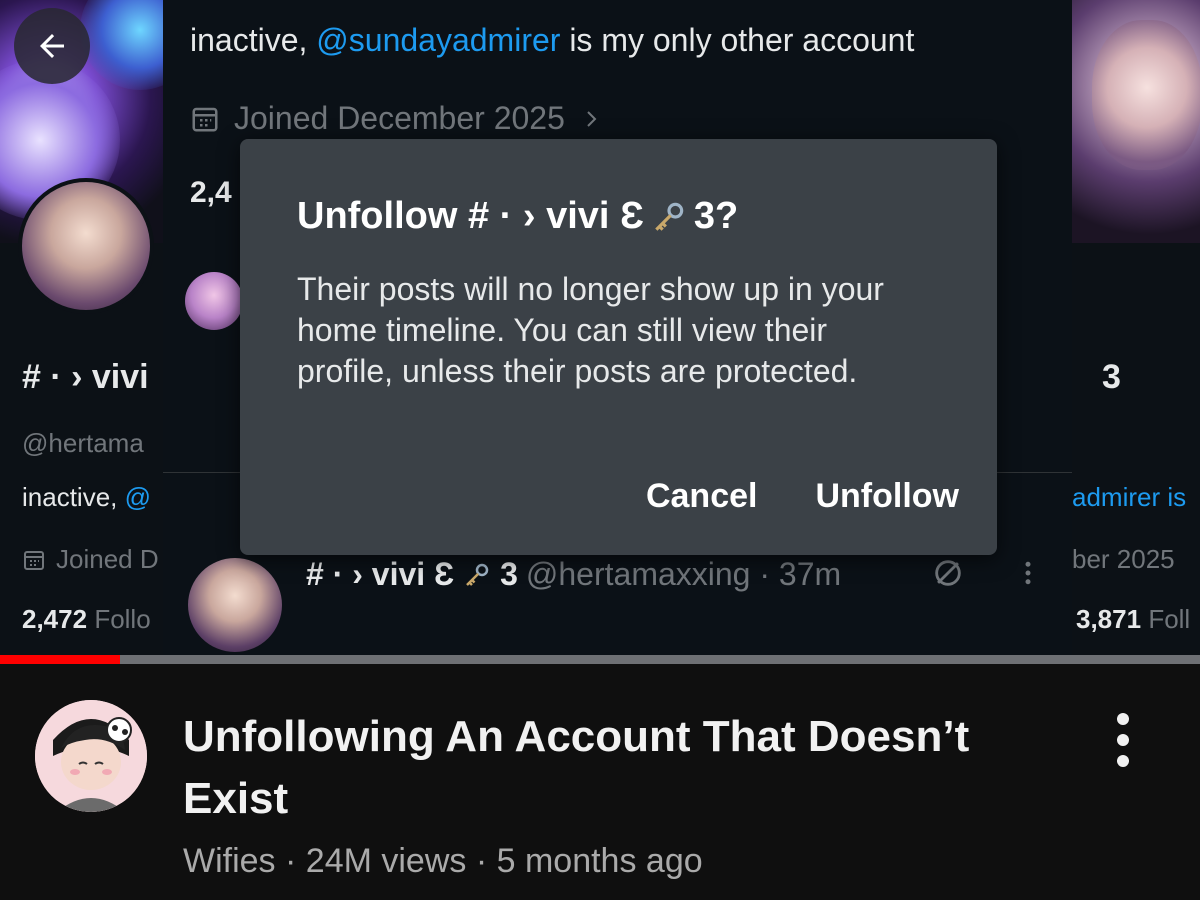  I want to click on video-progress-fill, so click(60, 659).